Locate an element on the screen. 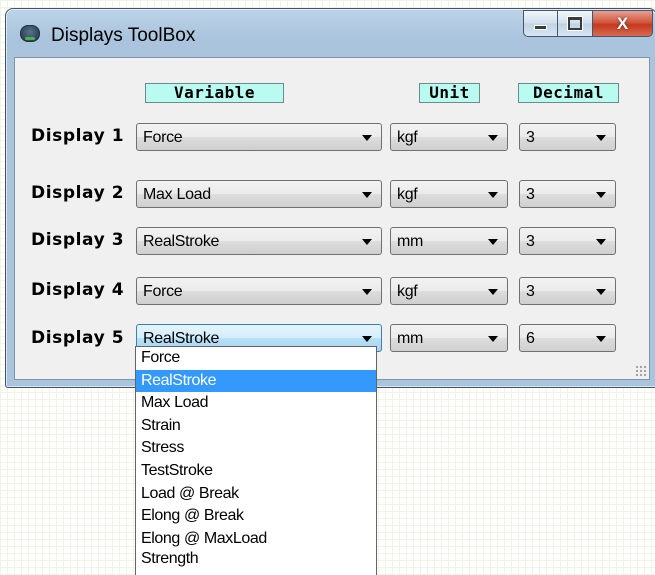 This screenshot has width=655, height=575. display-4-unit-value: kgf is located at coordinates (407, 291).